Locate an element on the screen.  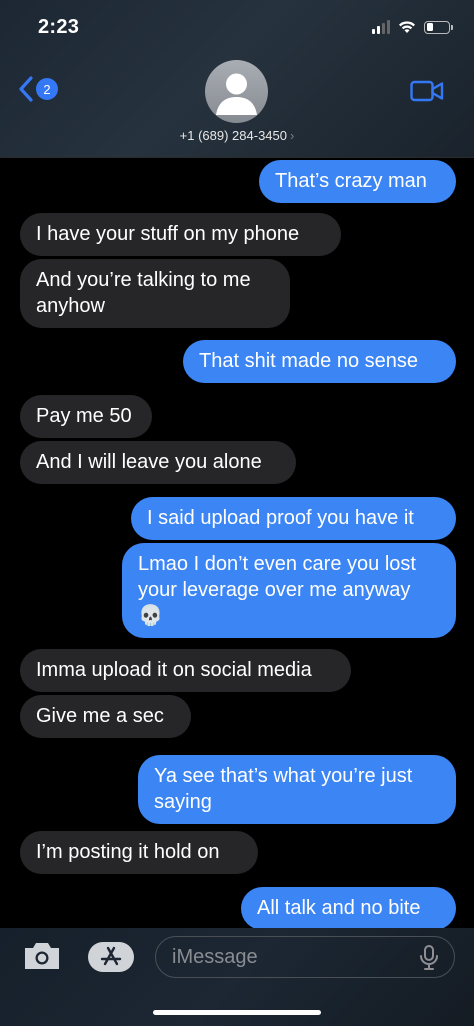
video-camera-icon is located at coordinates (427, 91).